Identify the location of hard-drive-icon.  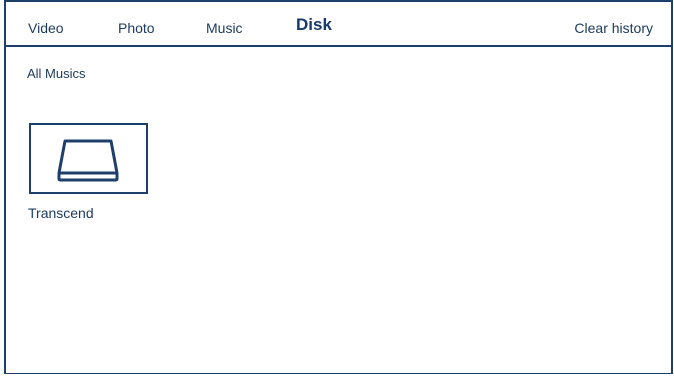
(88, 160).